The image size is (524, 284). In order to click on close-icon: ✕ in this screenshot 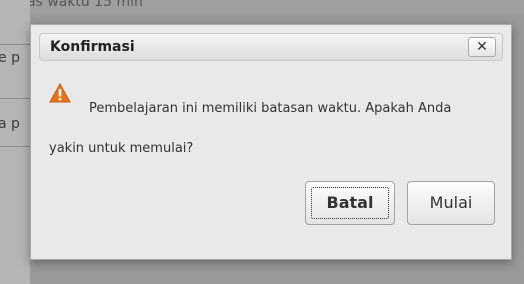, I will do `click(482, 47)`.